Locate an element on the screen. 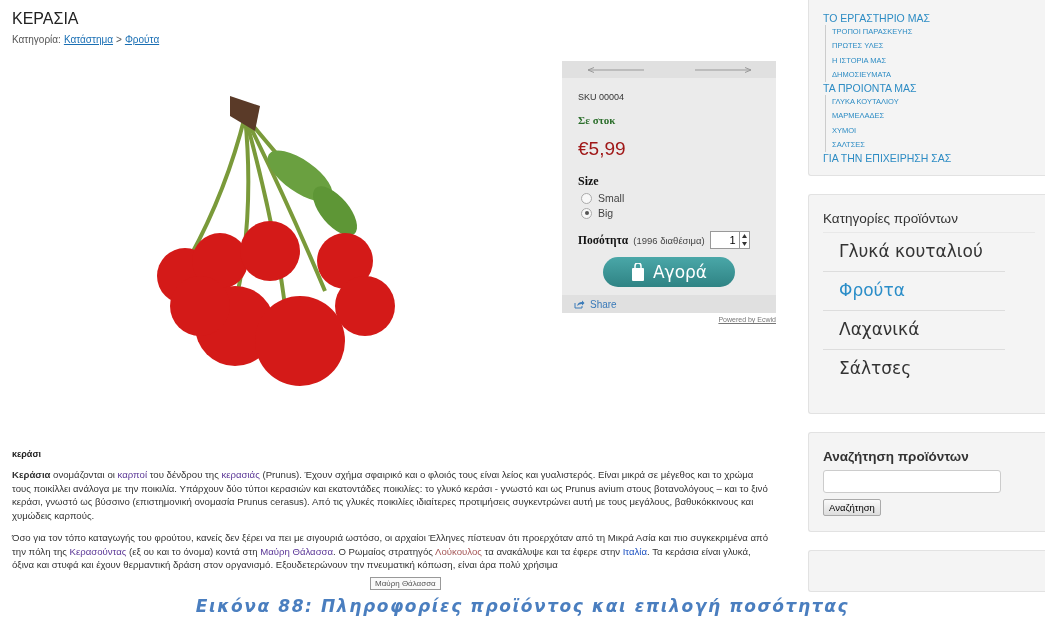  category-link: Φρούτα is located at coordinates (914, 292).